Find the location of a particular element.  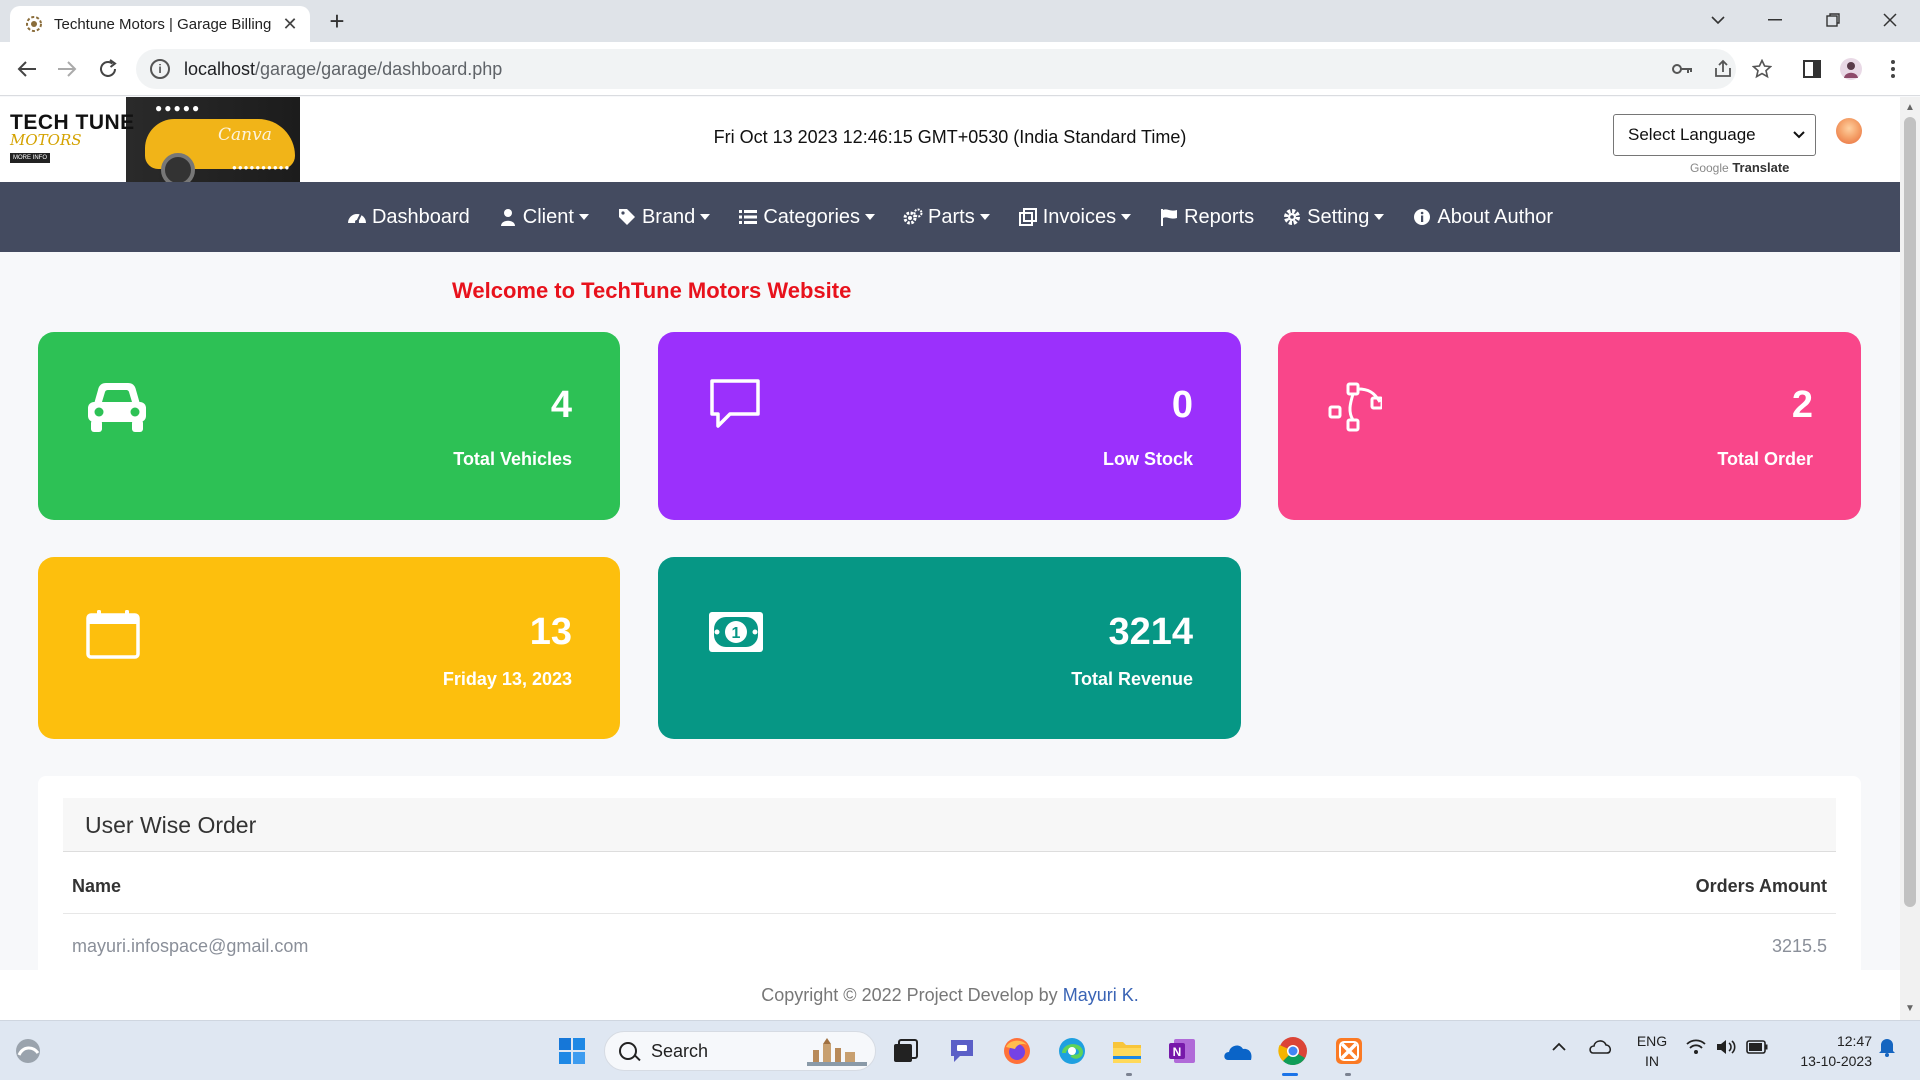

os-taskbar: Search N ENG IN 12:47 13-10-2023 is located at coordinates (960, 1050).